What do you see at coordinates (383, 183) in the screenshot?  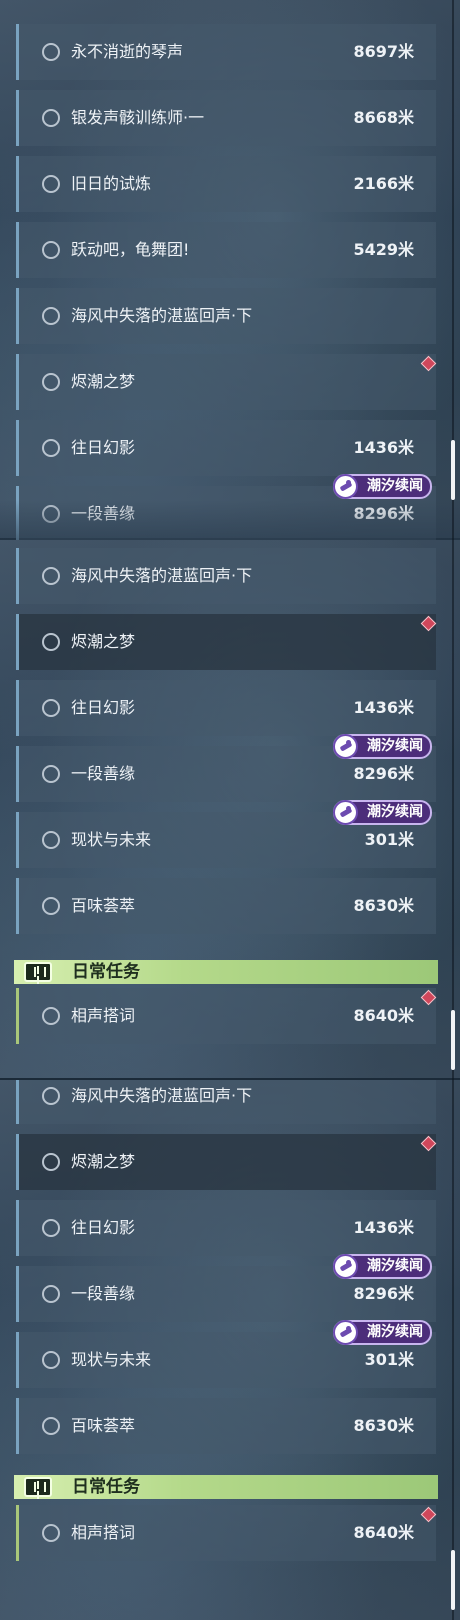 I see `quest-distance: 2166米` at bounding box center [383, 183].